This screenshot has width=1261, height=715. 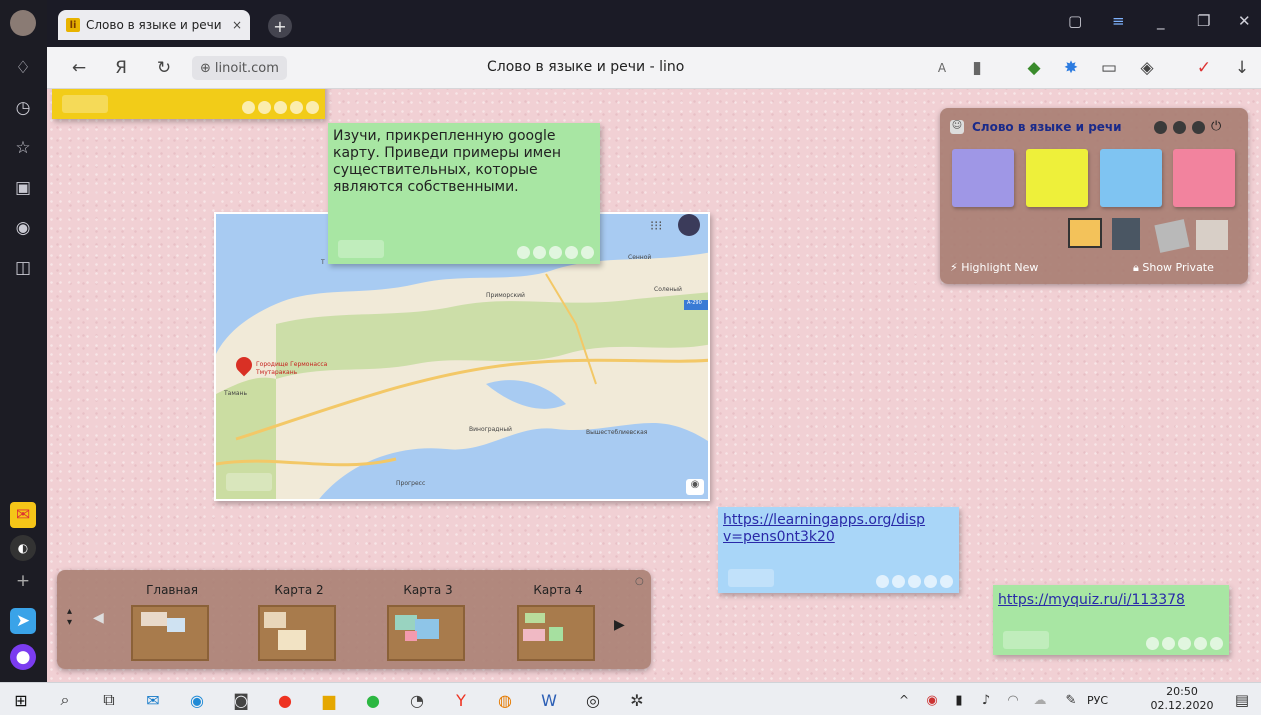 I want to click on video-icon, so click(x=1126, y=234).